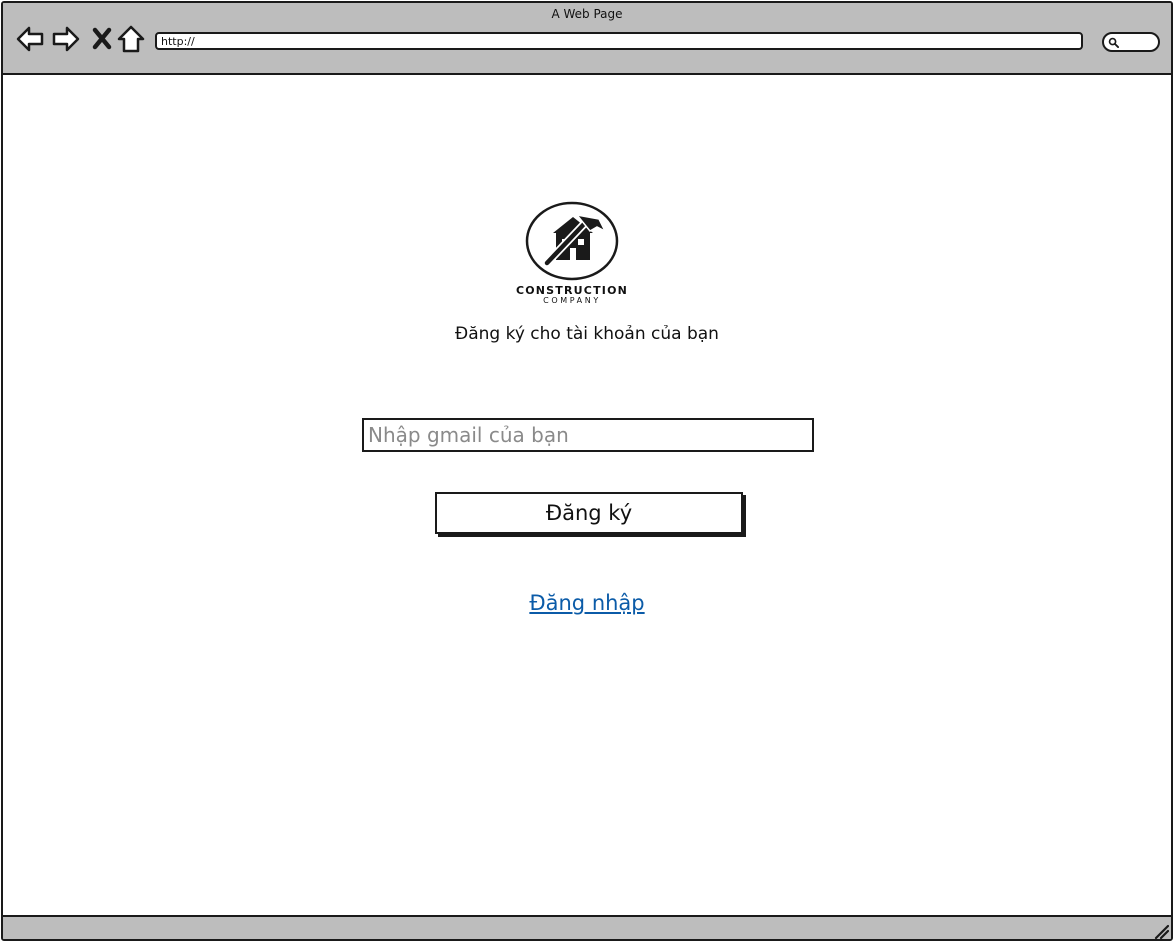 The image size is (1174, 942). Describe the element at coordinates (587, 334) in the screenshot. I see `page-title: Đăng ký cho tài khoản của bạn` at that location.